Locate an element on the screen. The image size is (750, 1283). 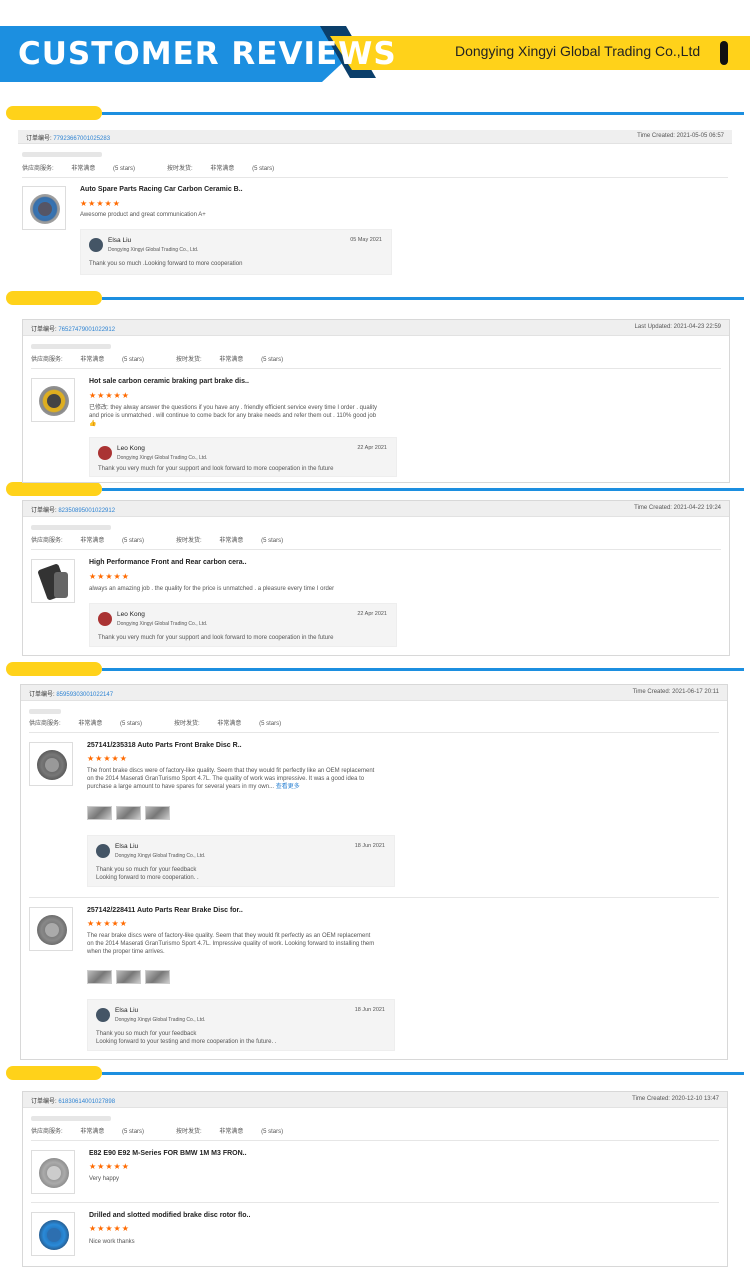
review-text: Very happy is located at coordinates (104, 1179).